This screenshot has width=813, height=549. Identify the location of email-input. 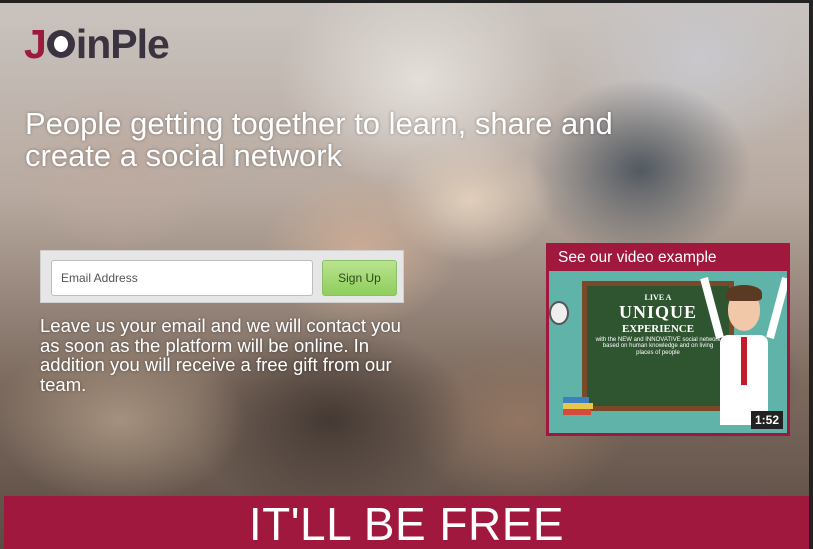
(182, 278).